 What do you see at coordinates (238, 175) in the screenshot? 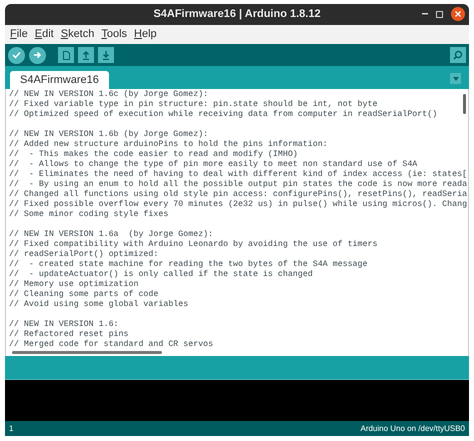
I see `code-line: // - Eliminates the need of having to deal with different kind of index access (ie: states[` at bounding box center [238, 175].